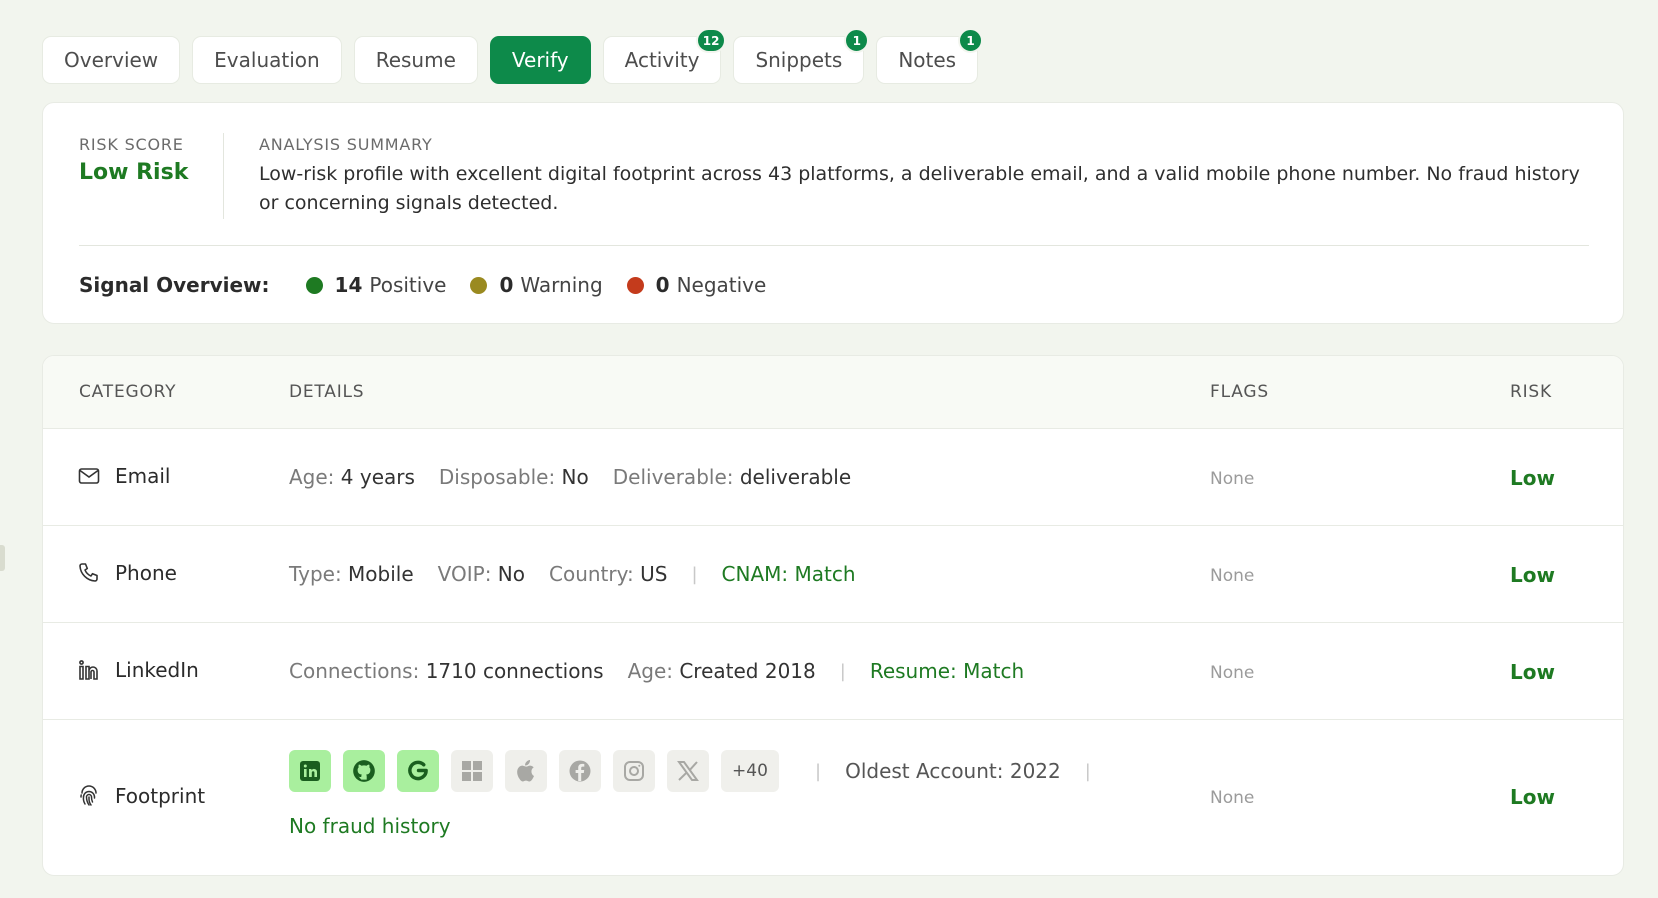 The image size is (1658, 898). Describe the element at coordinates (1531, 392) in the screenshot. I see `header-risk: RISK` at that location.